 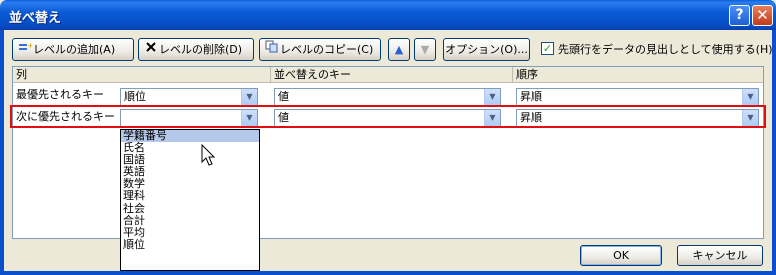 I want to click on add-level-icon: +, so click(x=25, y=49).